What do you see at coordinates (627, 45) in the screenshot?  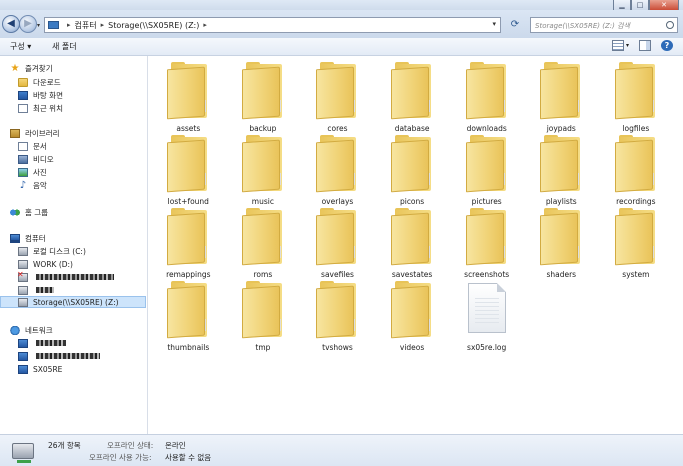 I see `view-dropdown-icon: ▾` at bounding box center [627, 45].